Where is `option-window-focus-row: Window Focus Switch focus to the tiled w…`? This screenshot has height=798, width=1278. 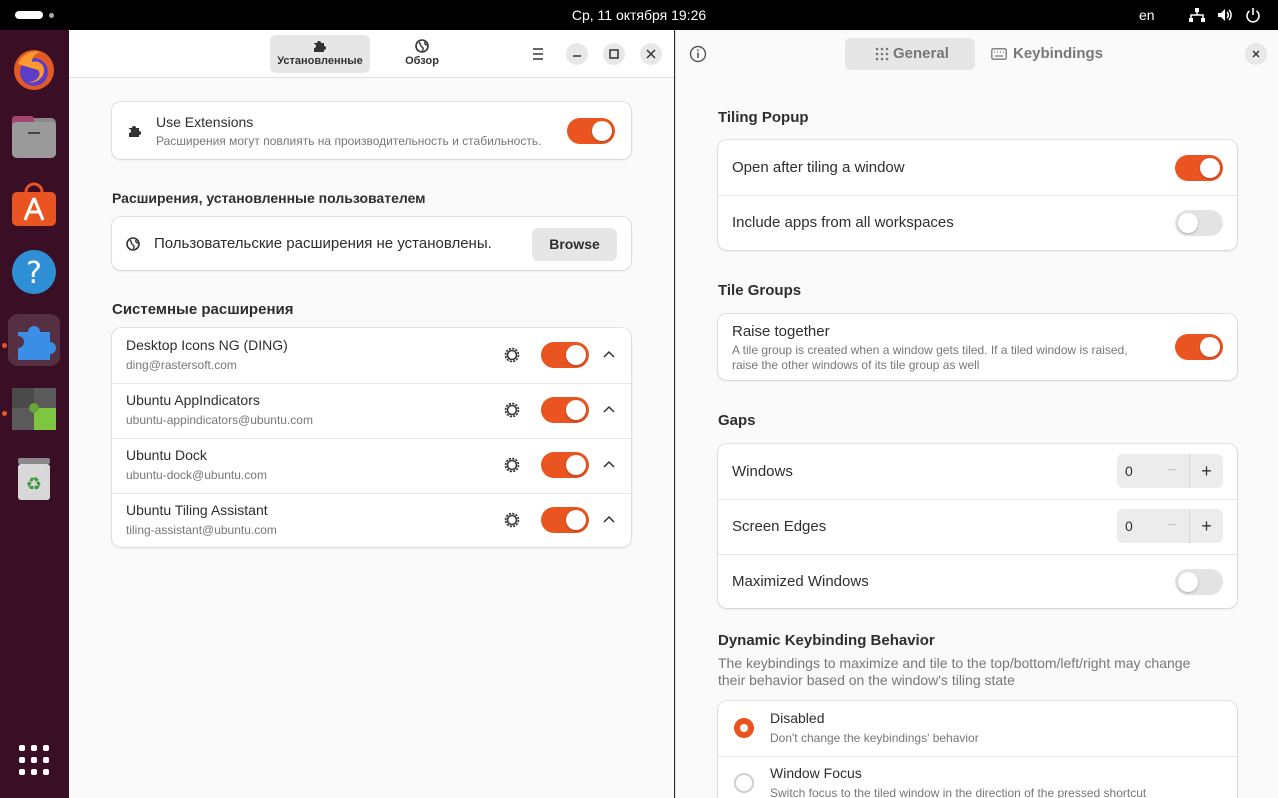 option-window-focus-row: Window Focus Switch focus to the tiled w… is located at coordinates (977, 777).